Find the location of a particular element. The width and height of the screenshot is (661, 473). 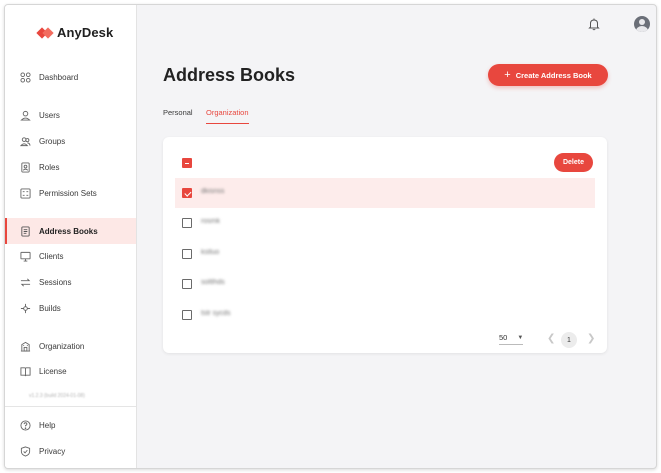

table-row: kstluo is located at coordinates (385, 254).